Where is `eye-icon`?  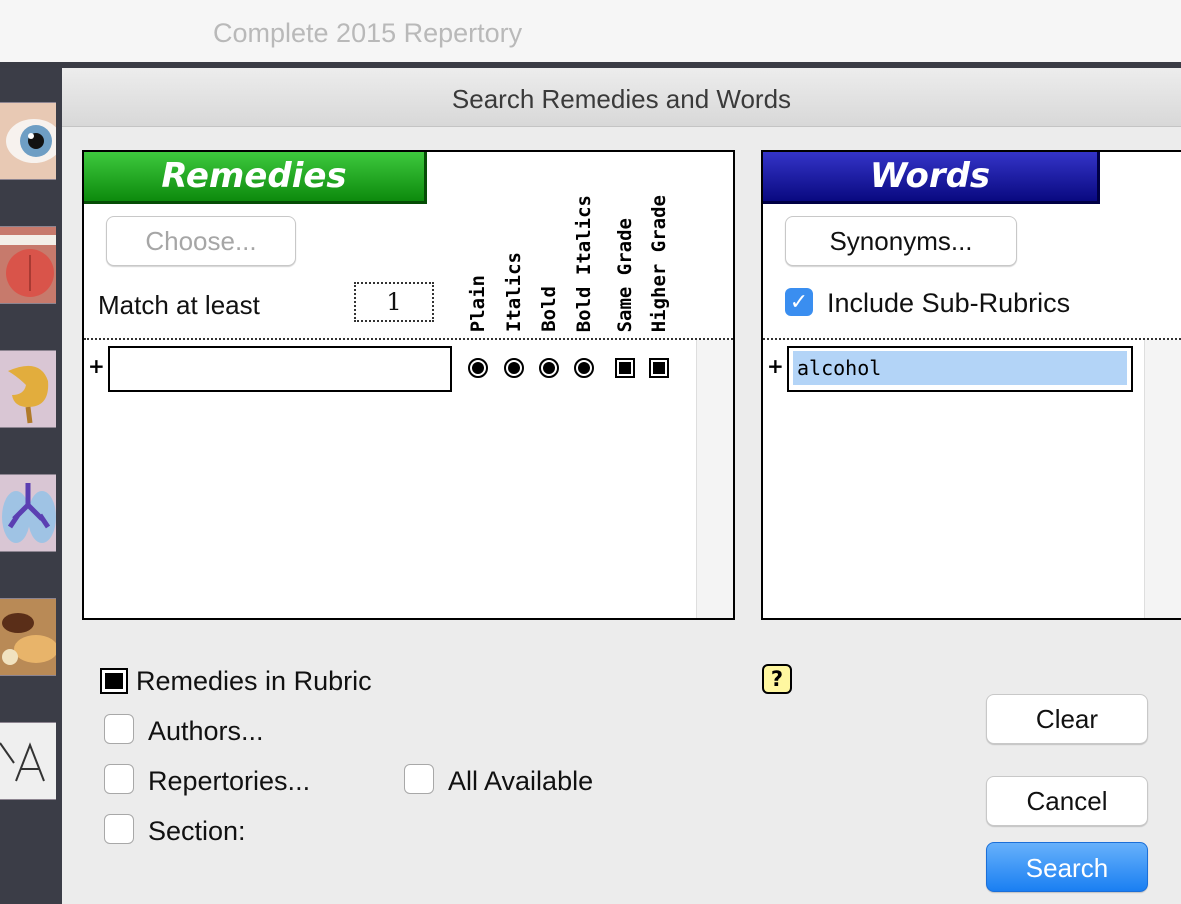 eye-icon is located at coordinates (28, 141).